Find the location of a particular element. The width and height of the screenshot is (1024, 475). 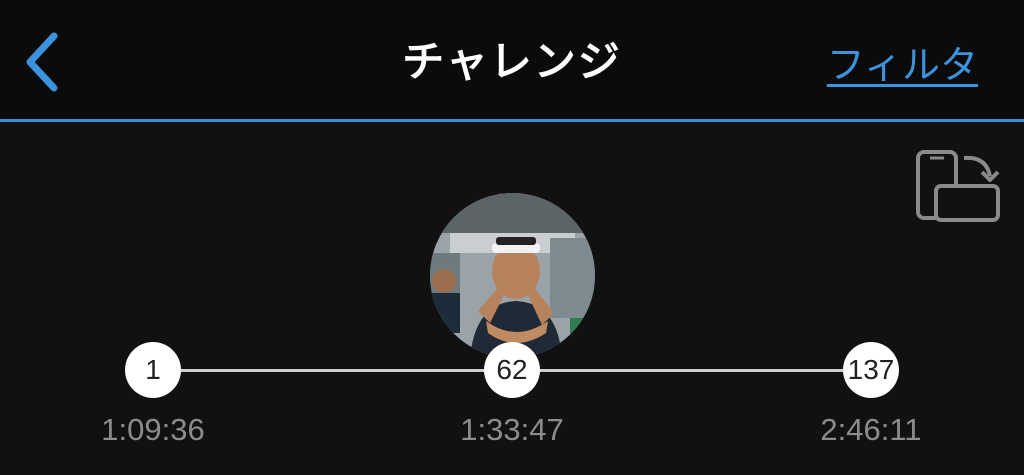

filter-link: フィルタ is located at coordinates (902, 61).